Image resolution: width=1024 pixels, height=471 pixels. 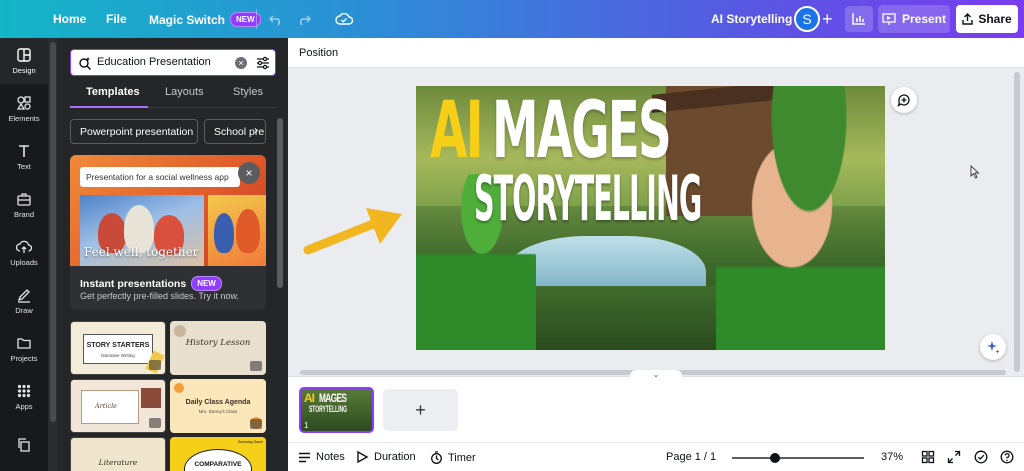 What do you see at coordinates (218, 348) in the screenshot?
I see `template-thumb-history-lesson: History Lesson` at bounding box center [218, 348].